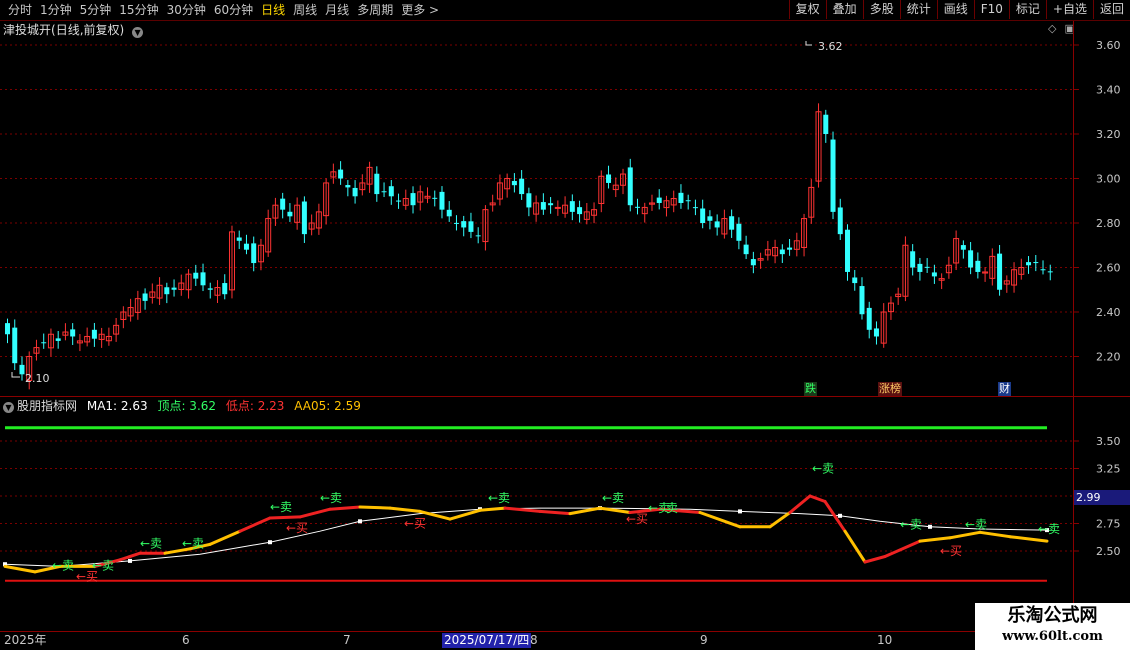  Describe the element at coordinates (8, 407) in the screenshot. I see `chevron-down-icon: ▼` at that location.